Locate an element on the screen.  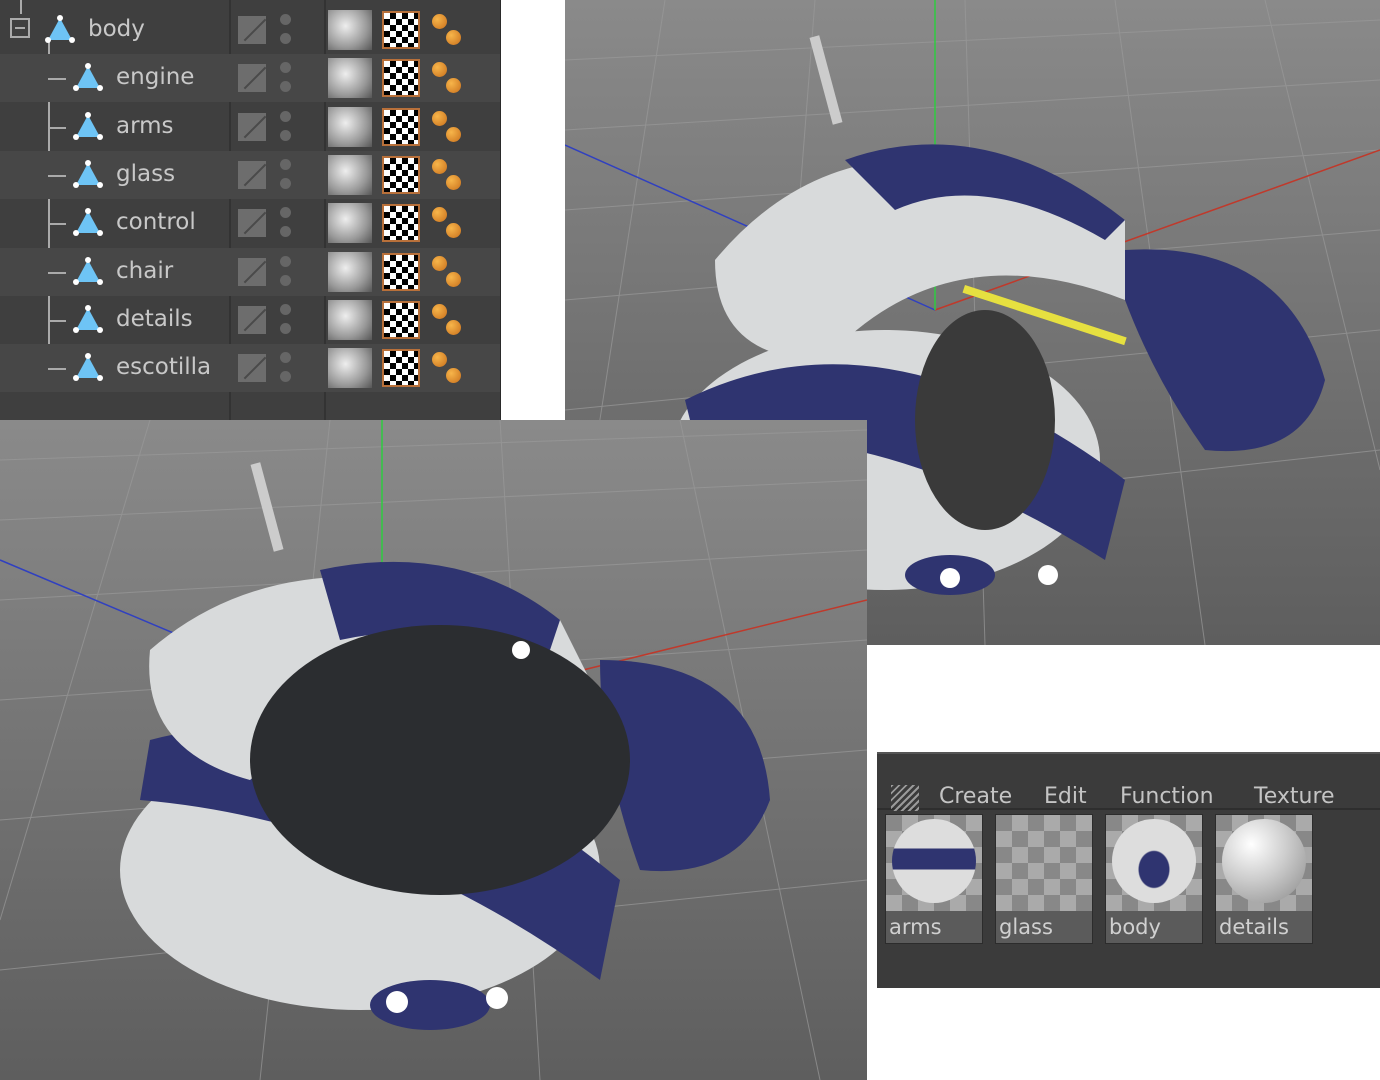
object-name: glass is located at coordinates (145, 174).